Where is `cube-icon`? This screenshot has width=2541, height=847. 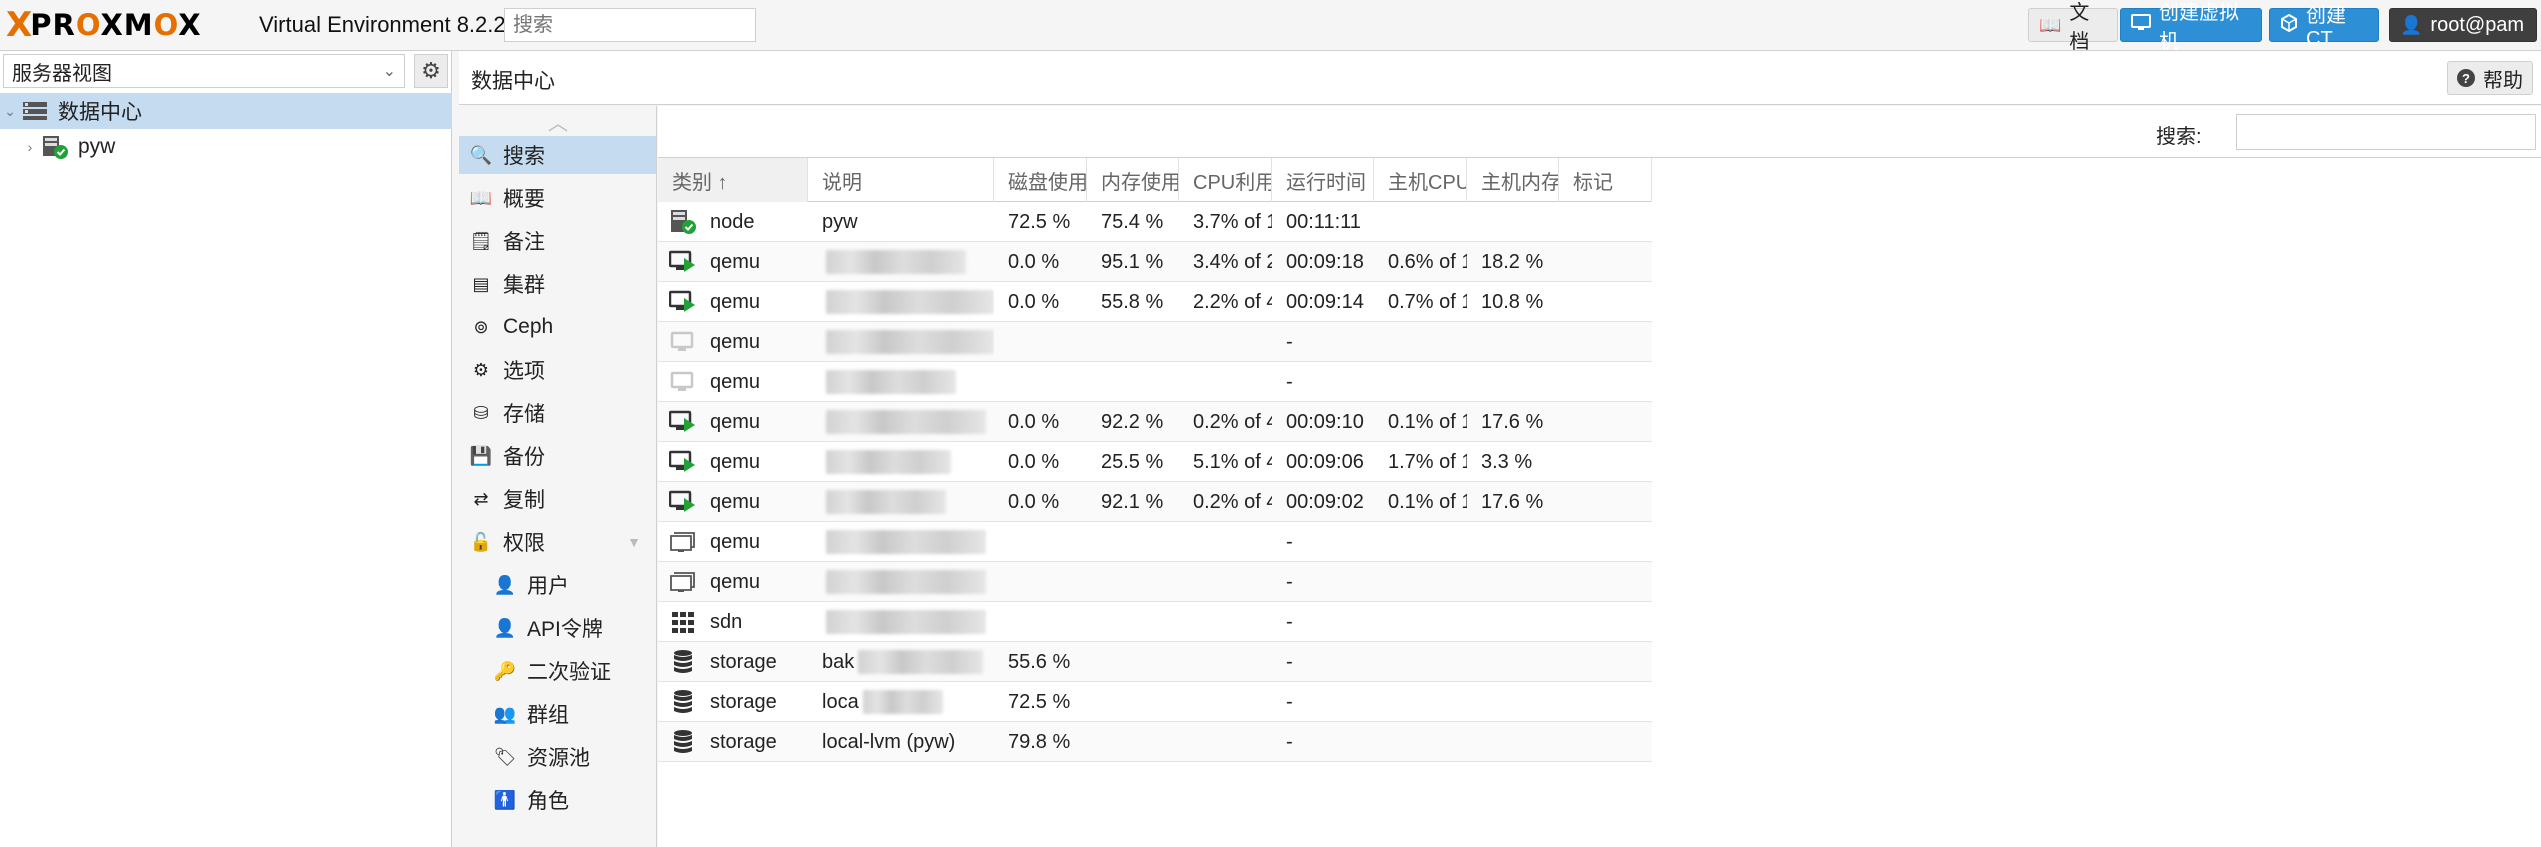
cube-icon is located at coordinates (2289, 25).